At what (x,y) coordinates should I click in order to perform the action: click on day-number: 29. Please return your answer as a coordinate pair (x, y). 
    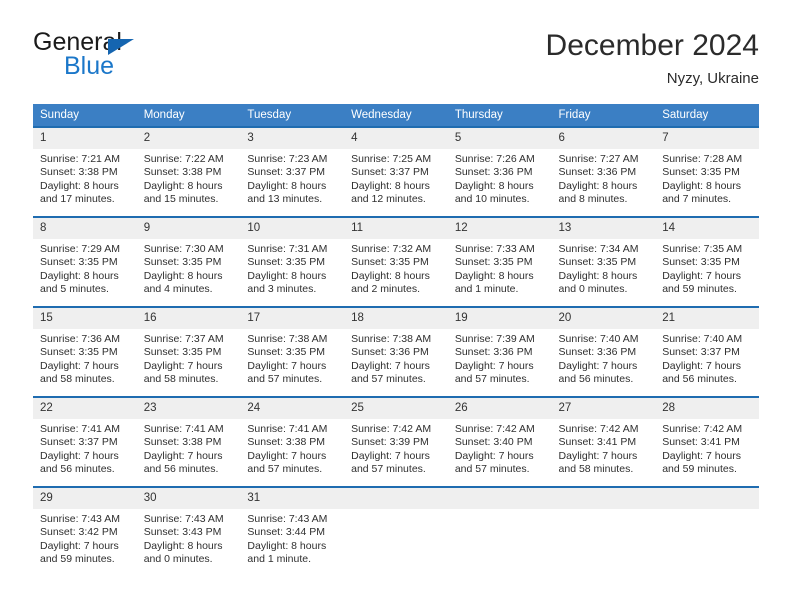
    Looking at the image, I should click on (85, 498).